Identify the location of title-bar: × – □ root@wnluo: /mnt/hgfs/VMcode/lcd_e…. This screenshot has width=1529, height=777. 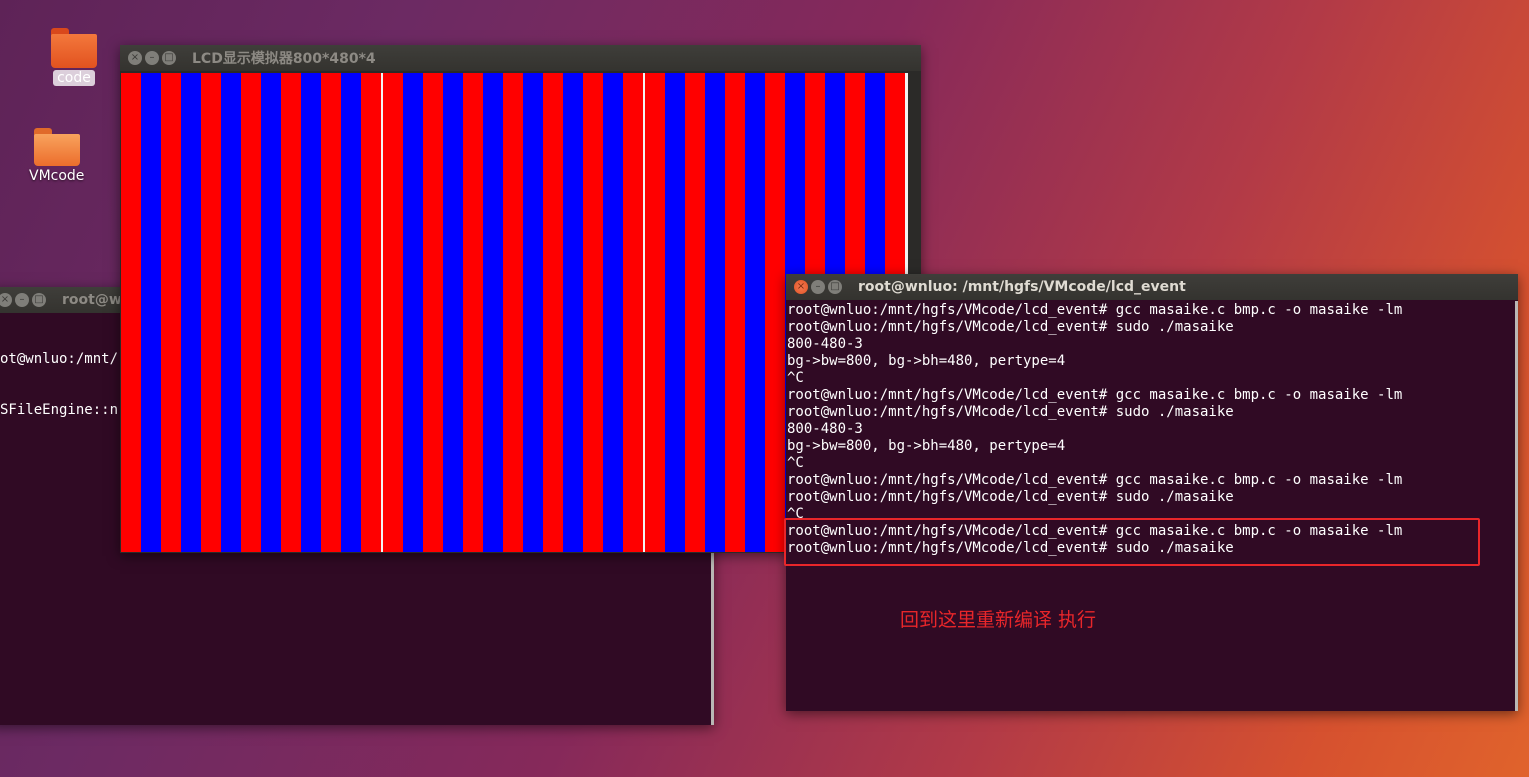
(1152, 287).